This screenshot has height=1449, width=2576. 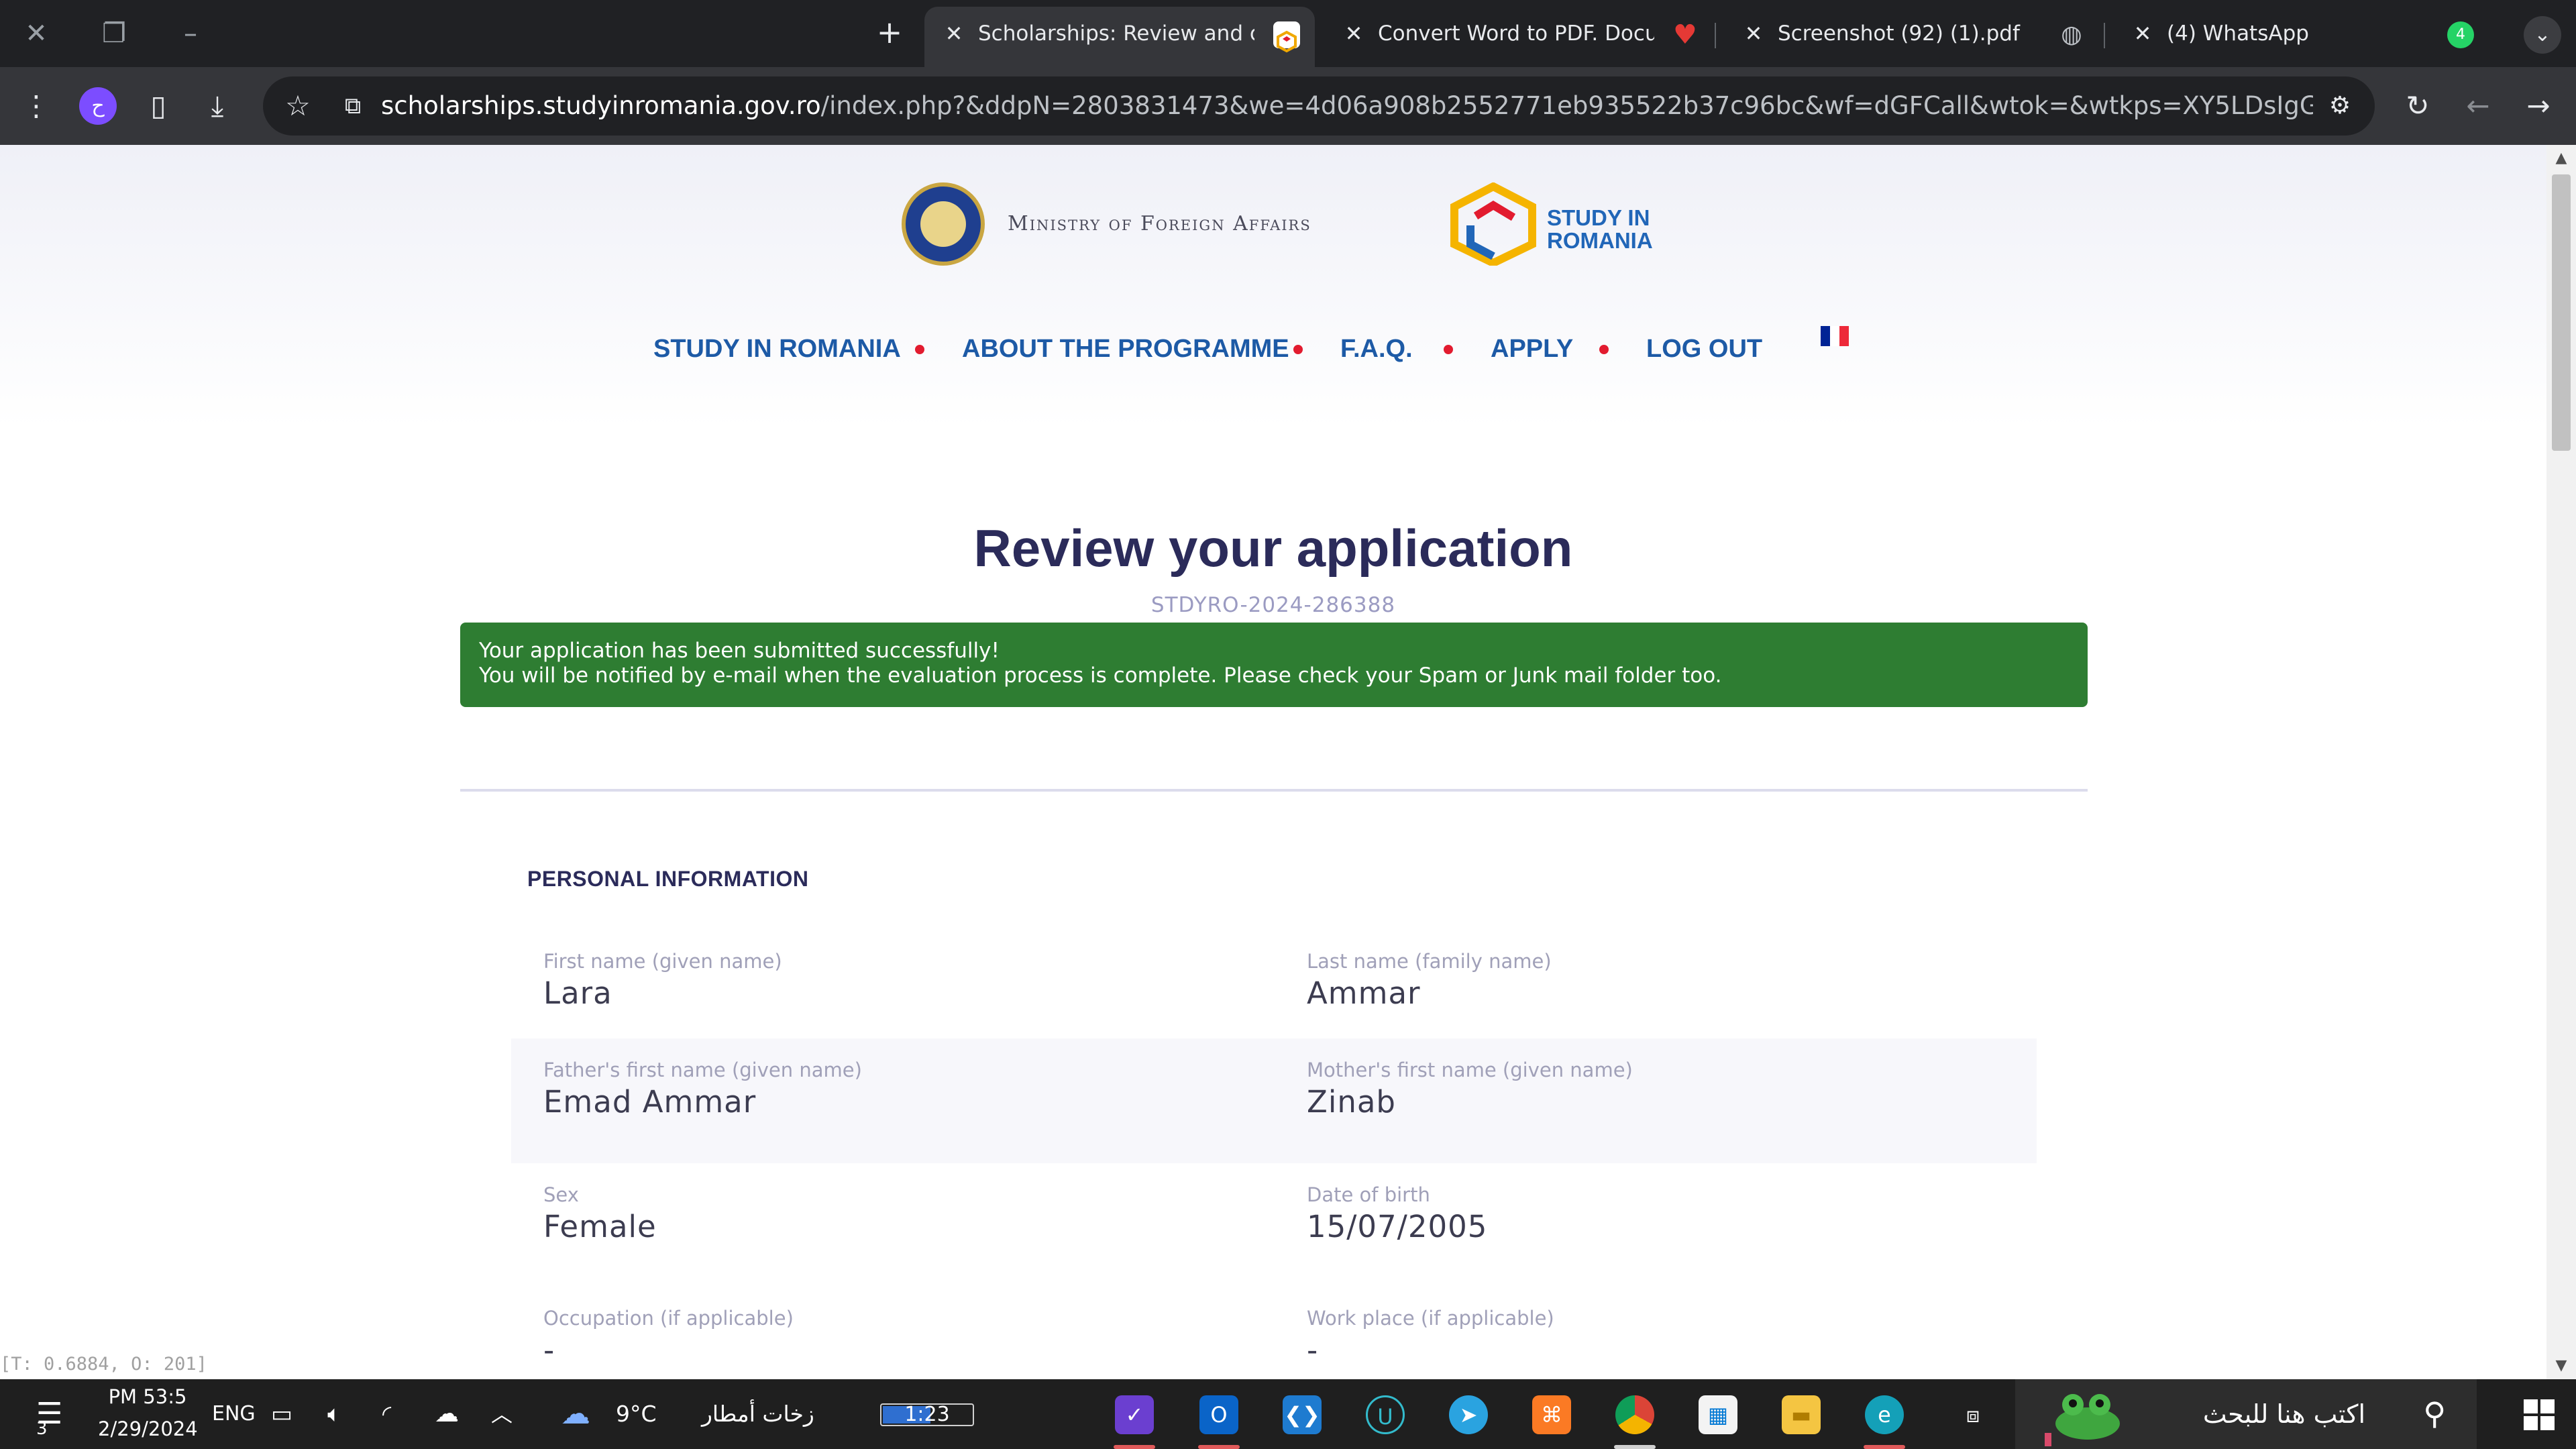 What do you see at coordinates (2082, 1420) in the screenshot?
I see `frog-icon` at bounding box center [2082, 1420].